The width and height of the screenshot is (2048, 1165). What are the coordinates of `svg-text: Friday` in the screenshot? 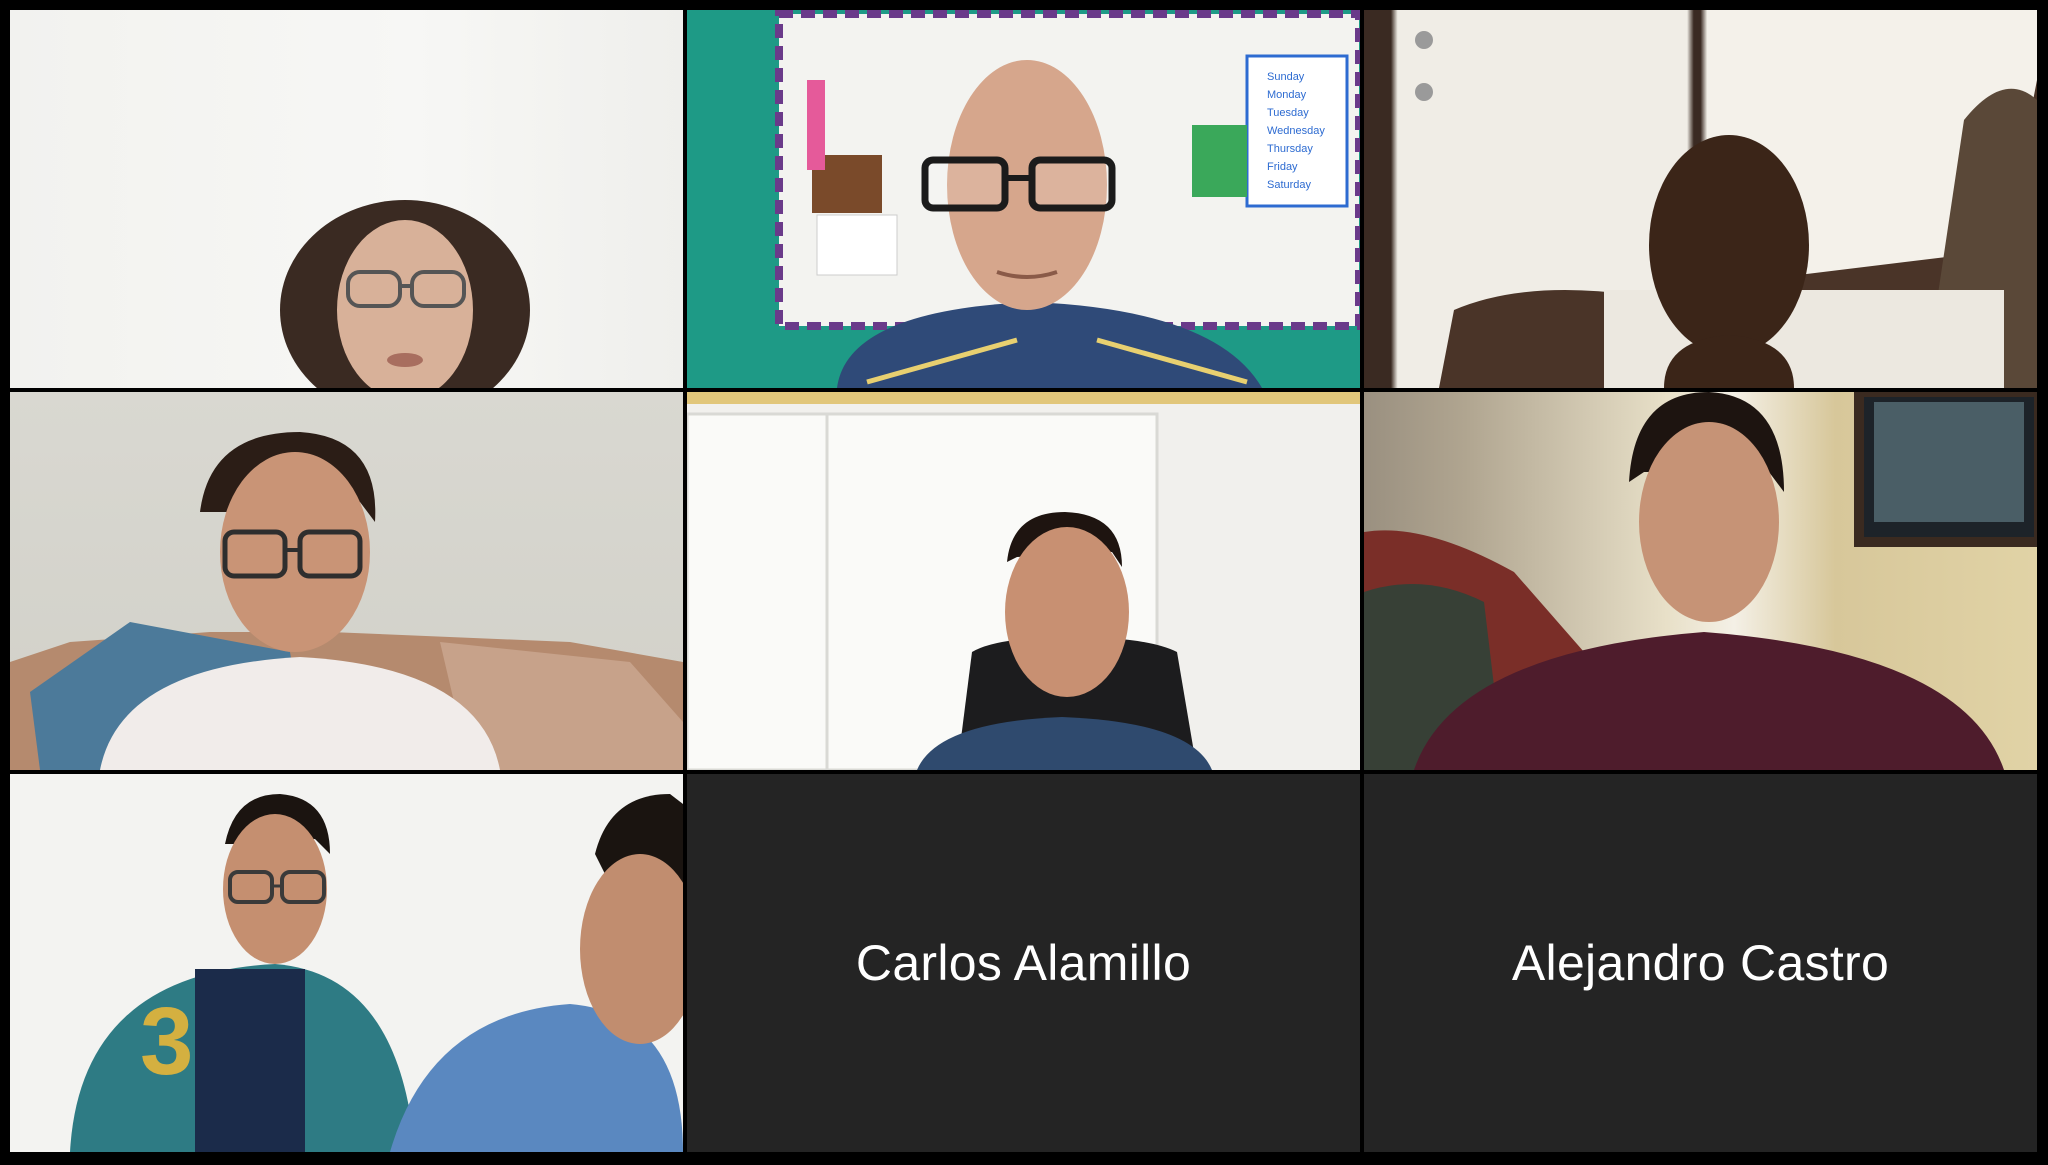 It's located at (1282, 167).